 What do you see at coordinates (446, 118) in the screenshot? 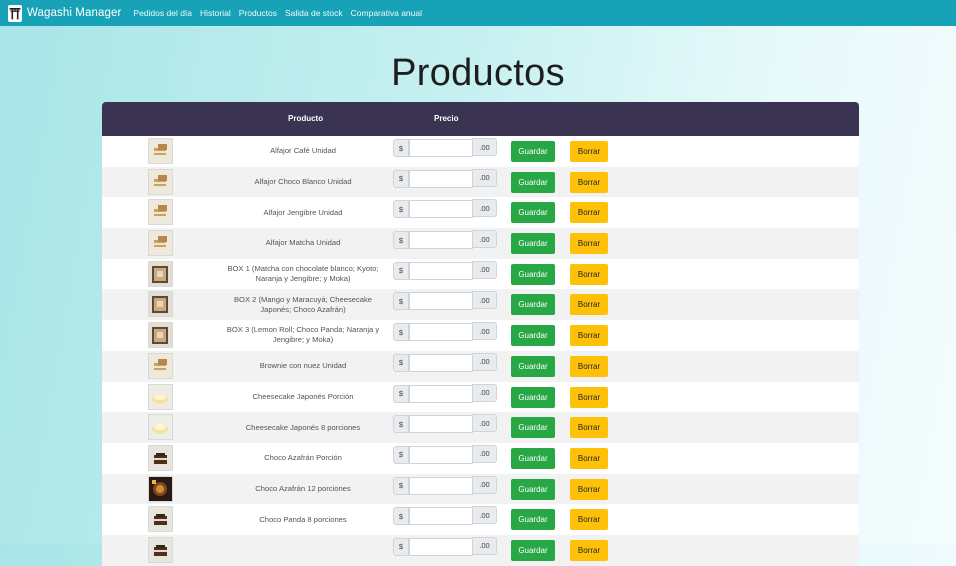
I see `column-header-price: Precio` at bounding box center [446, 118].